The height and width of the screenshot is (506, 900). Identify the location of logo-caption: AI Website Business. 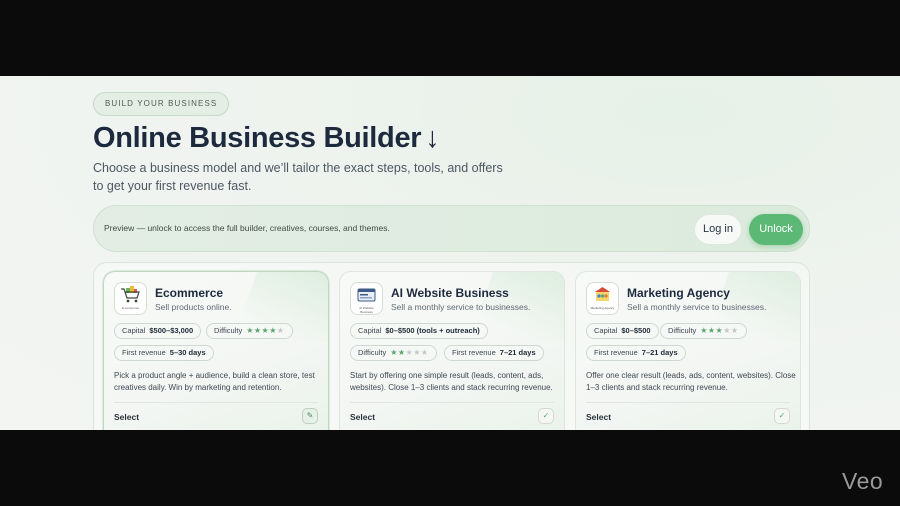
(366, 310).